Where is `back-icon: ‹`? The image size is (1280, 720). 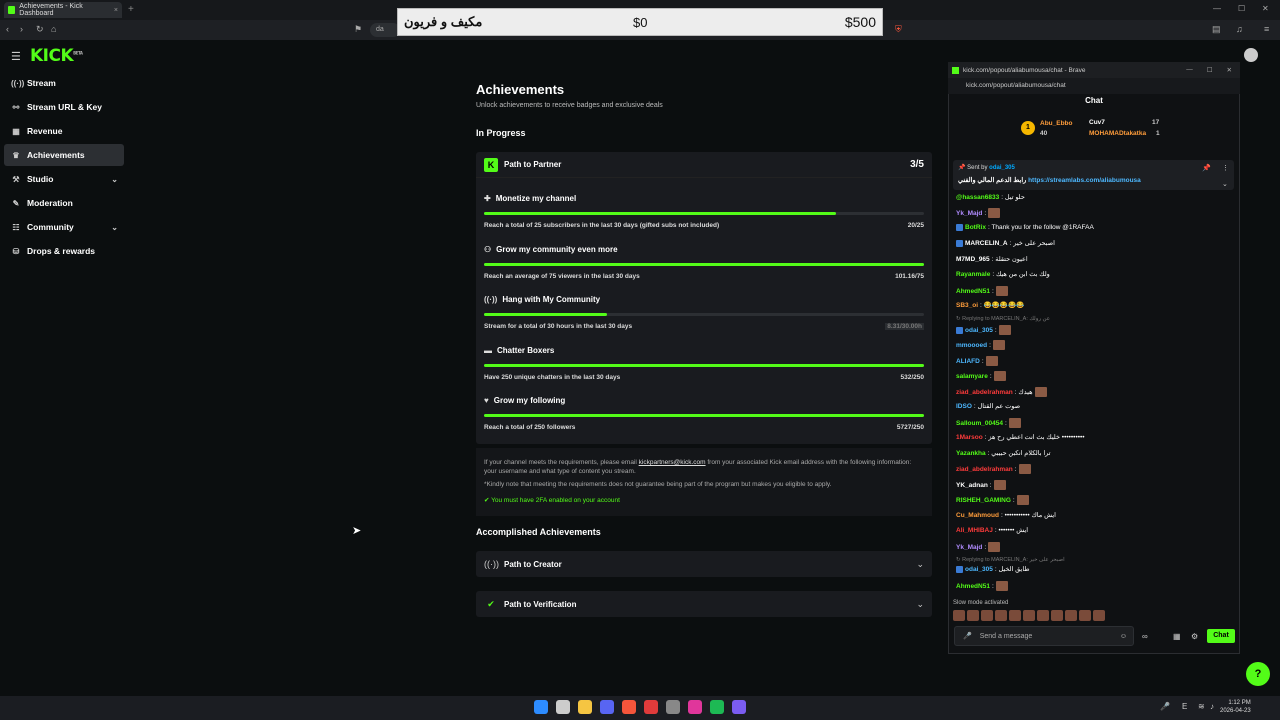 back-icon: ‹ is located at coordinates (7, 29).